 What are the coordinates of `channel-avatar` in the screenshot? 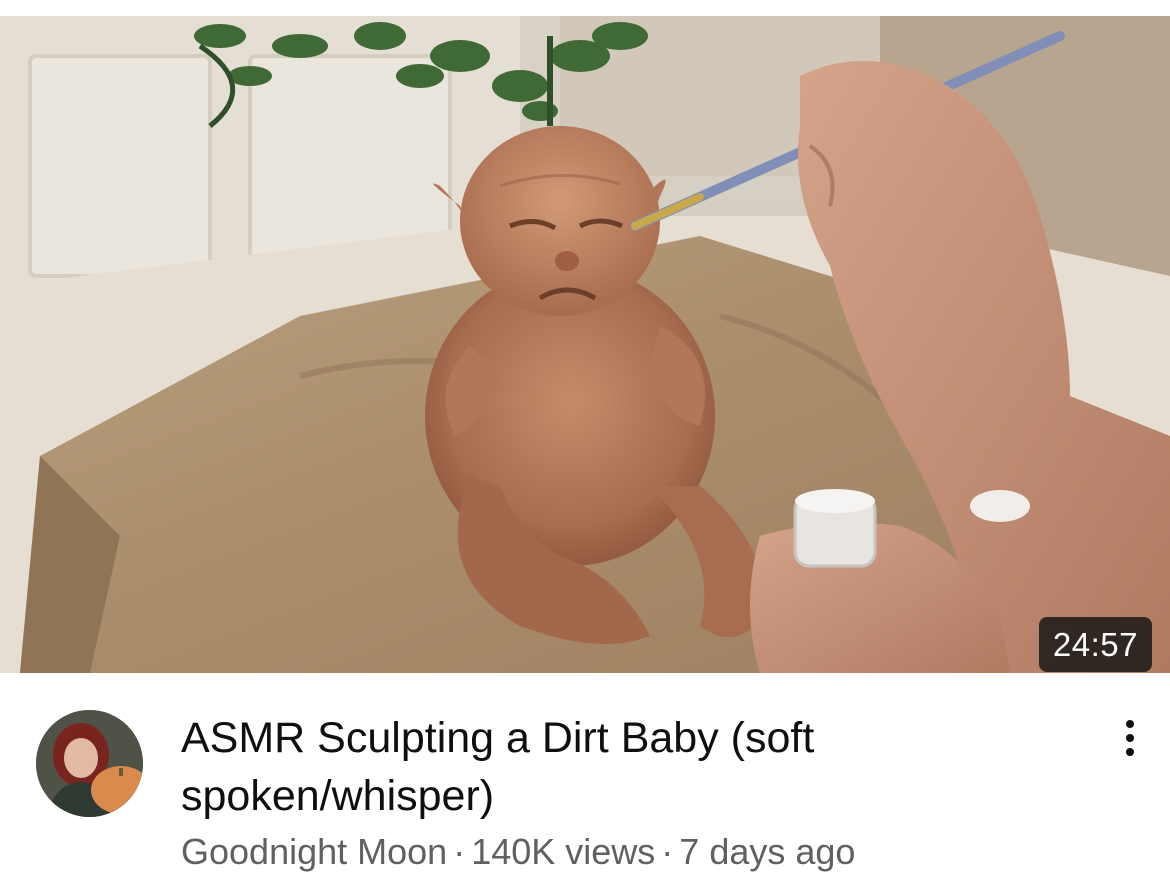 It's located at (89, 763).